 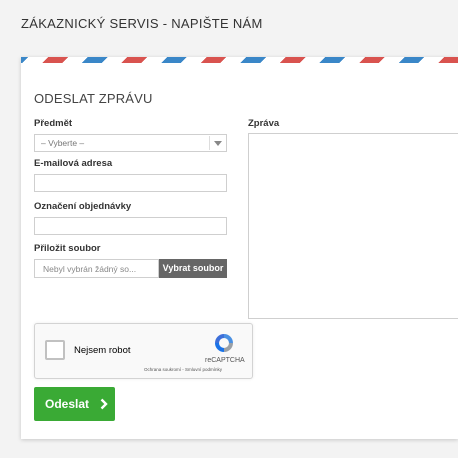 What do you see at coordinates (67, 404) in the screenshot?
I see `submit-label: Odeslat` at bounding box center [67, 404].